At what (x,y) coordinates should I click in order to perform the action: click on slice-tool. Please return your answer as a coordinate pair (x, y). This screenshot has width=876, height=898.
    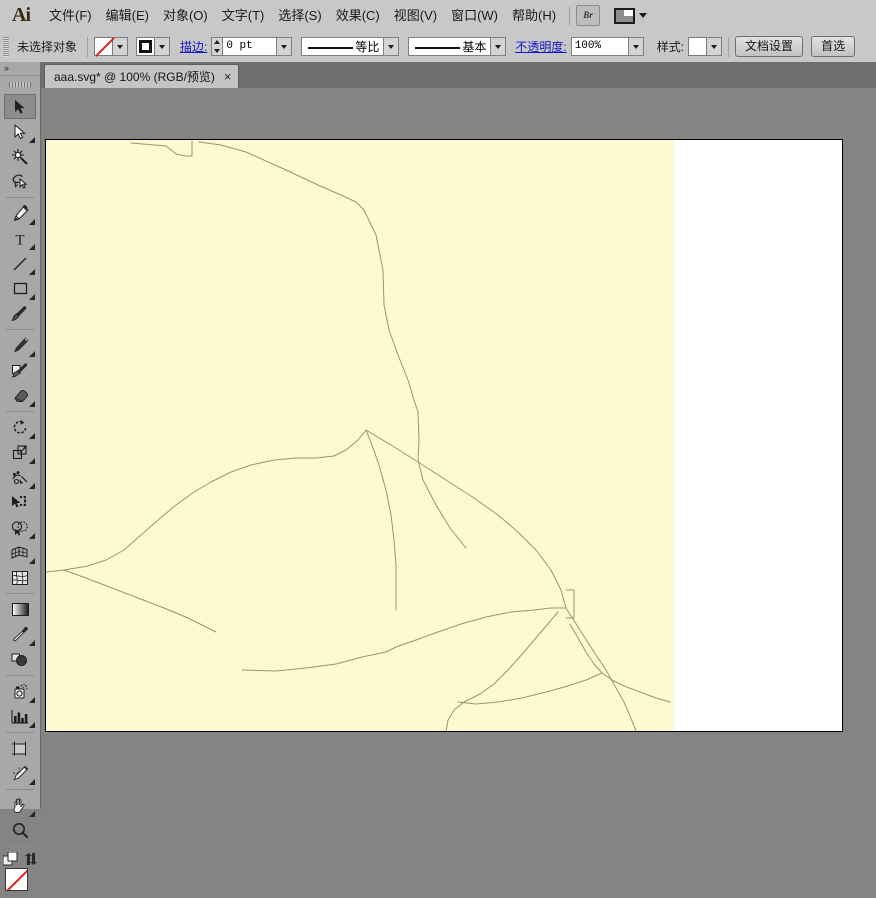
    Looking at the image, I should click on (20, 773).